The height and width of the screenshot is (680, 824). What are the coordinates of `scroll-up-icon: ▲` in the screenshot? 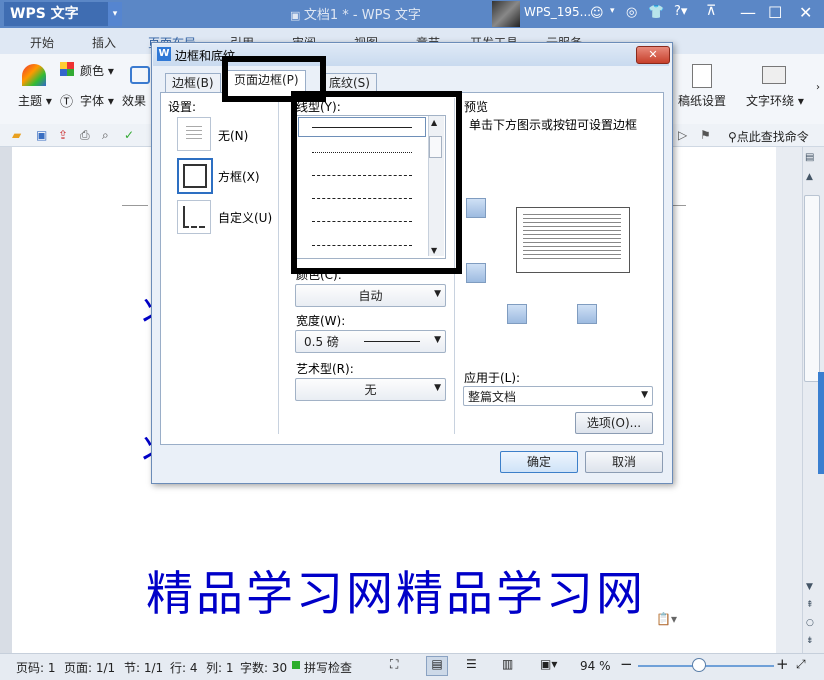 It's located at (809, 177).